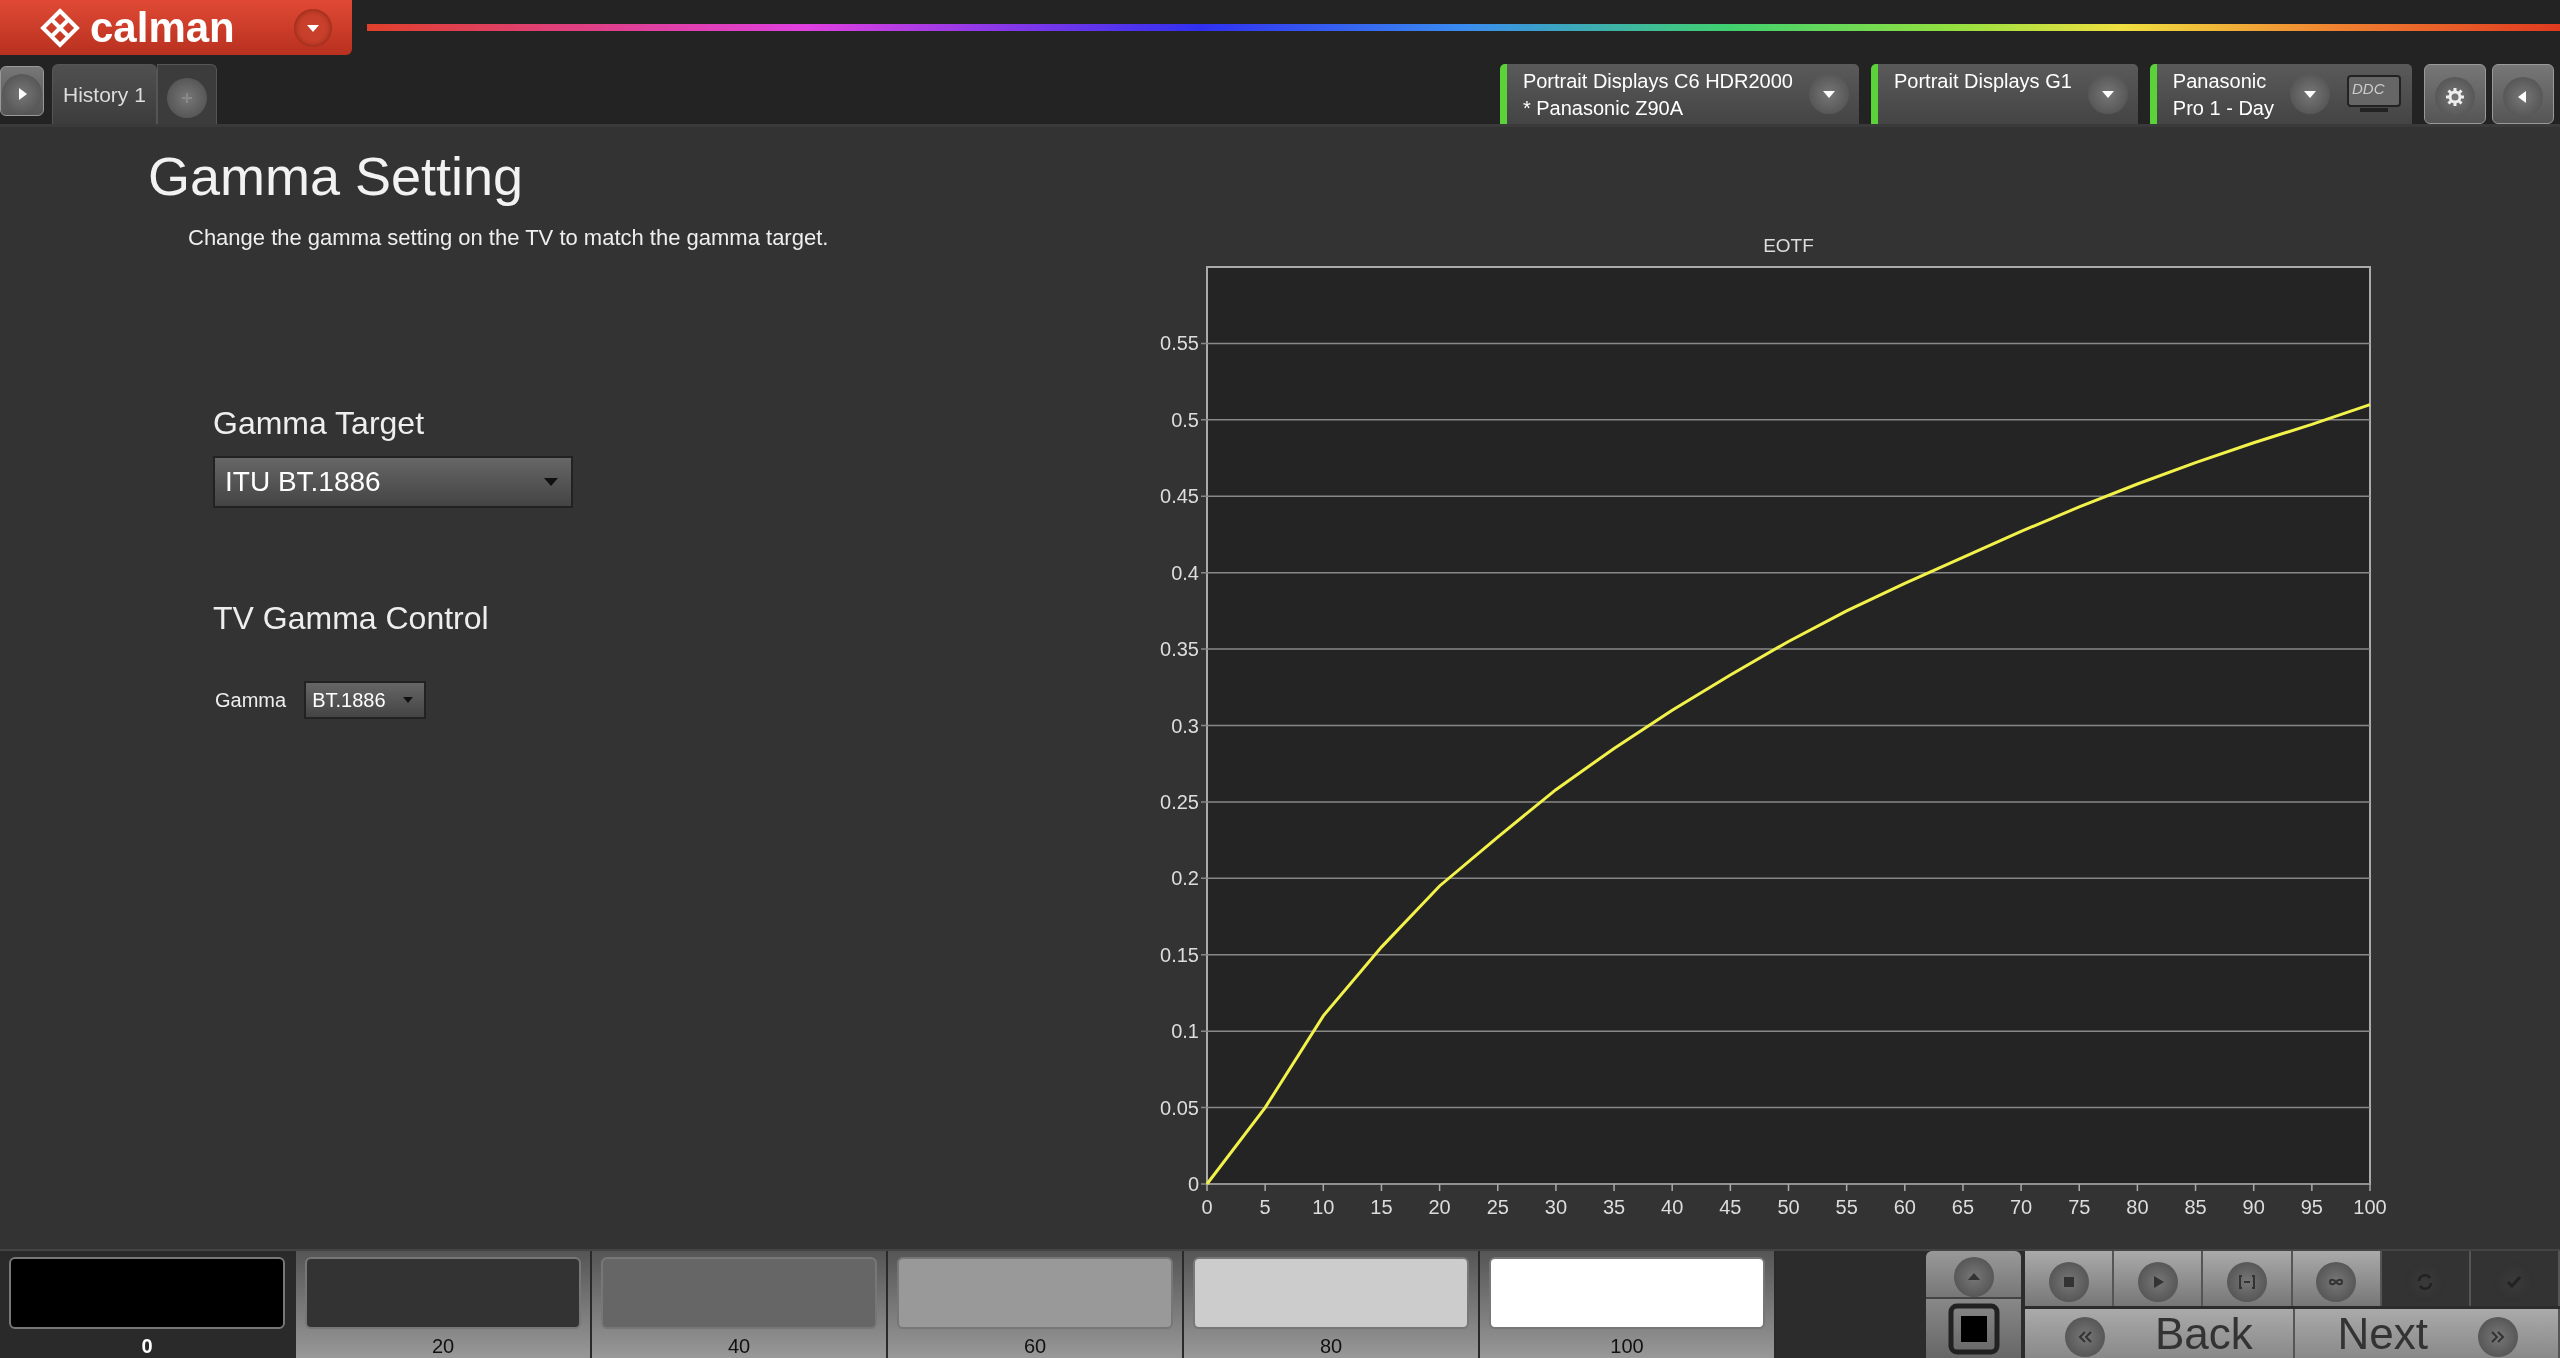 This screenshot has width=2560, height=1358. What do you see at coordinates (1788, 1207) in the screenshot?
I see `x-tick-label: 50` at bounding box center [1788, 1207].